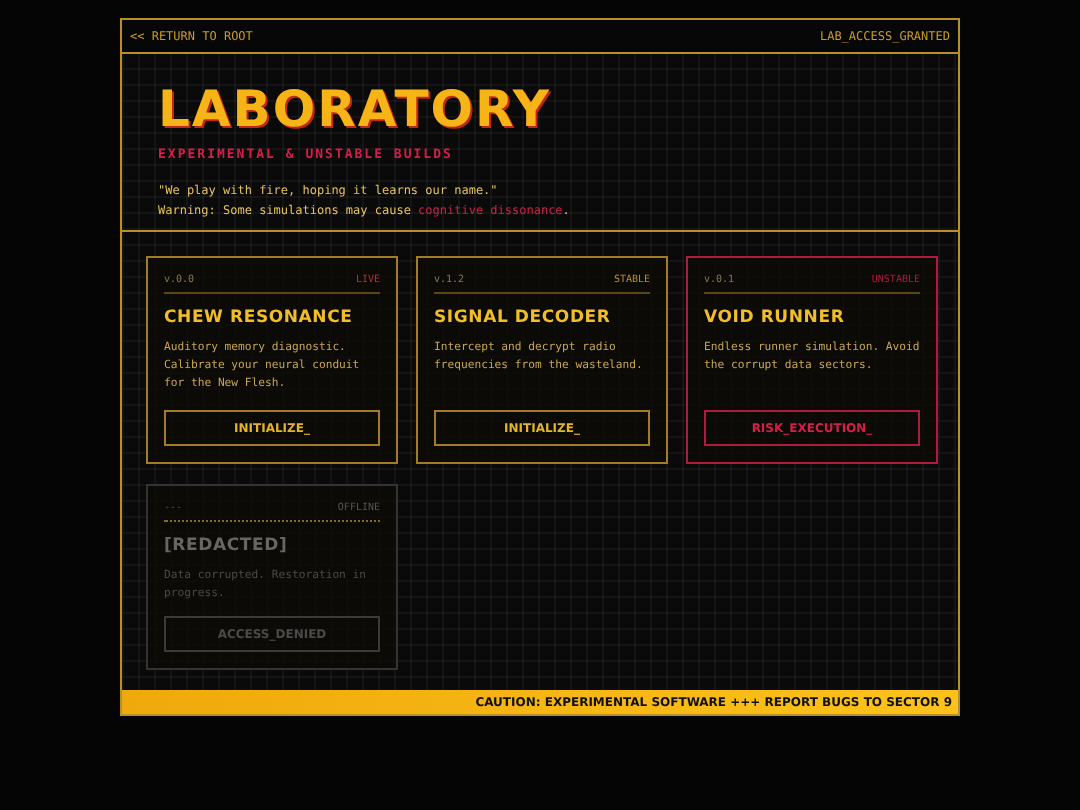 The image size is (1080, 810). I want to click on card-title: [REDACTED], so click(226, 546).